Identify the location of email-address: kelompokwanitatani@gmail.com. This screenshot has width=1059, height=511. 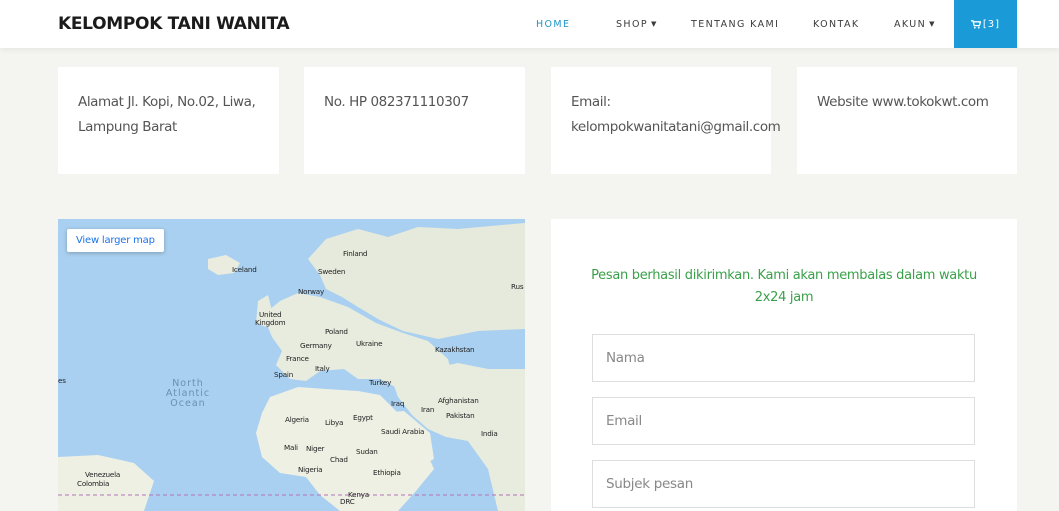
(676, 127).